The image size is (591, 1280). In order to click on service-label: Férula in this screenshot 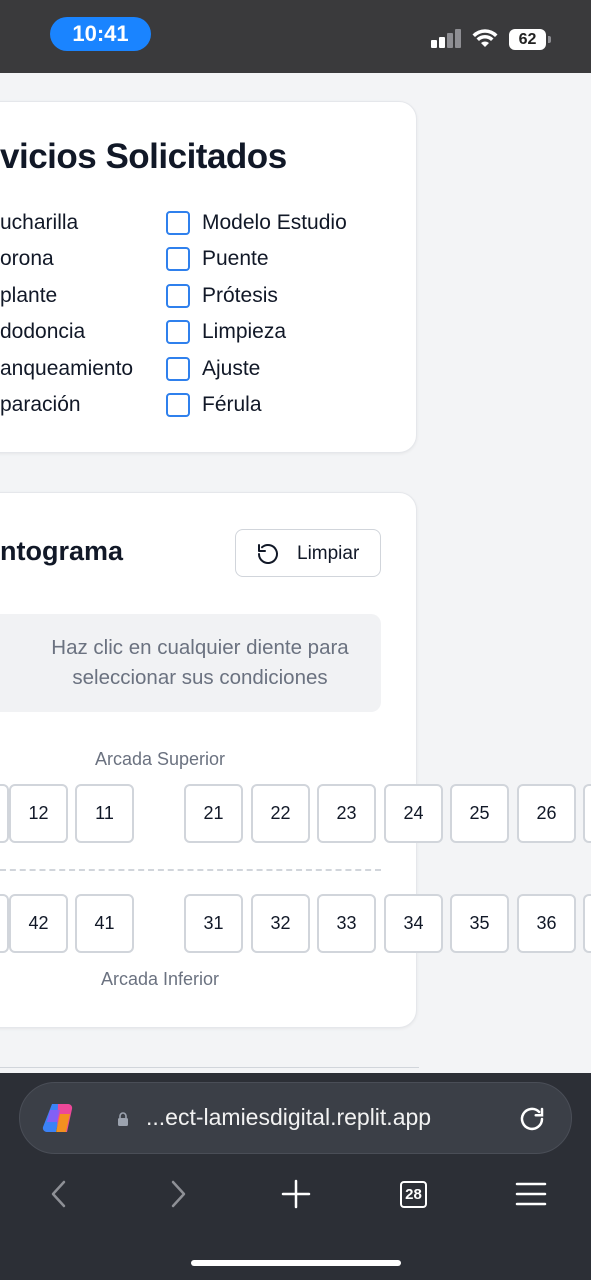, I will do `click(232, 404)`.